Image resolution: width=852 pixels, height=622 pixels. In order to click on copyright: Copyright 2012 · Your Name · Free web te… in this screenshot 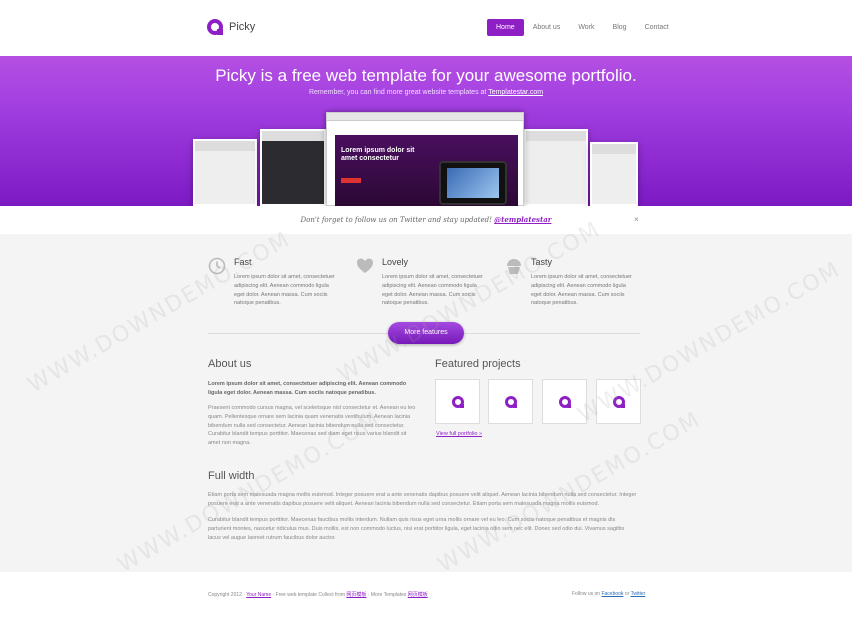, I will do `click(318, 594)`.